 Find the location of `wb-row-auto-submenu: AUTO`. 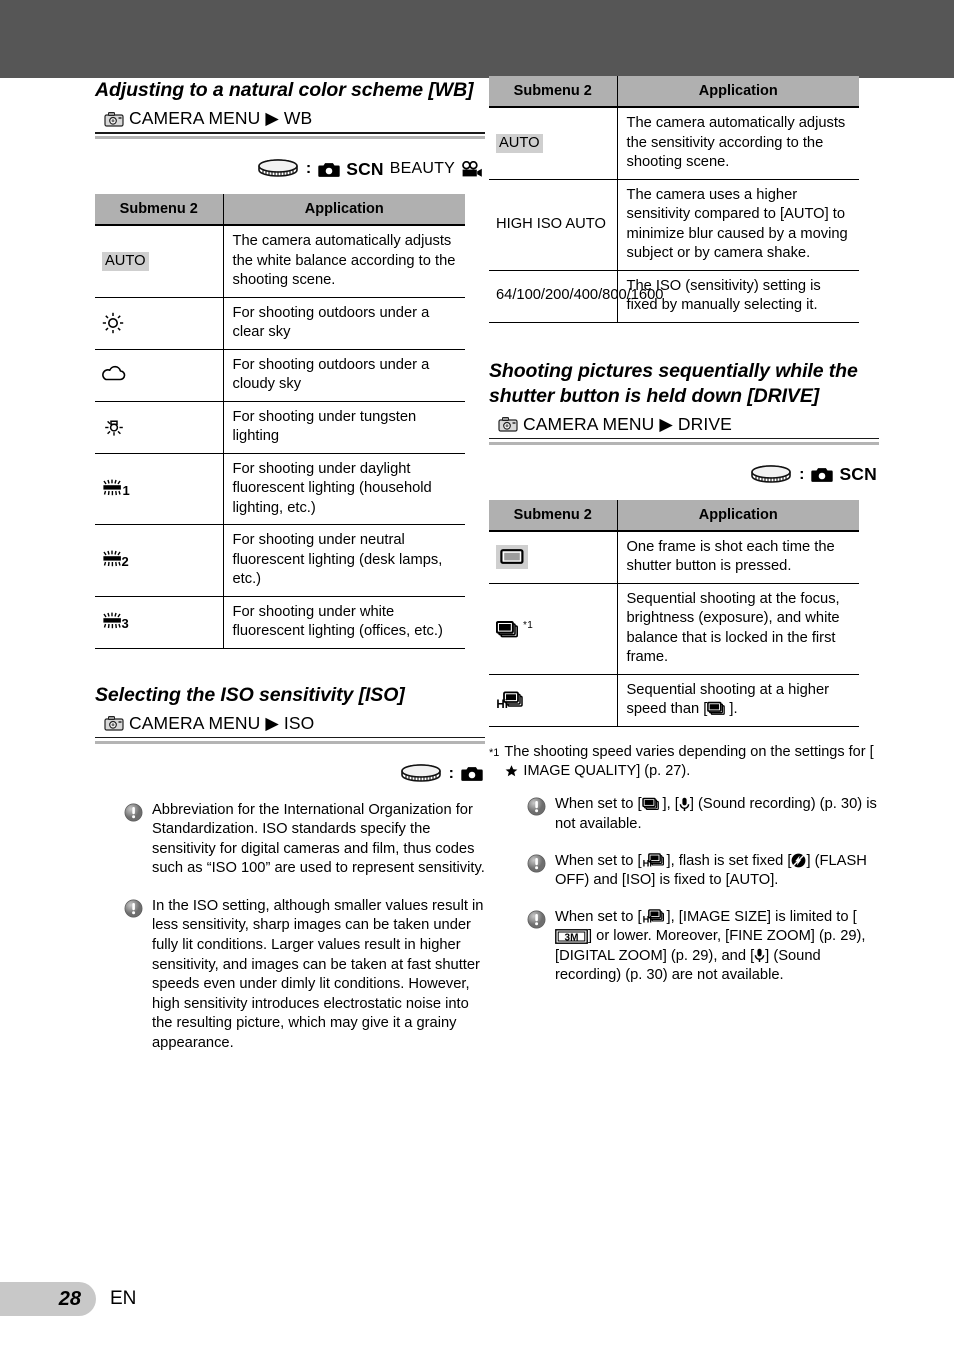

wb-row-auto-submenu: AUTO is located at coordinates (159, 261).